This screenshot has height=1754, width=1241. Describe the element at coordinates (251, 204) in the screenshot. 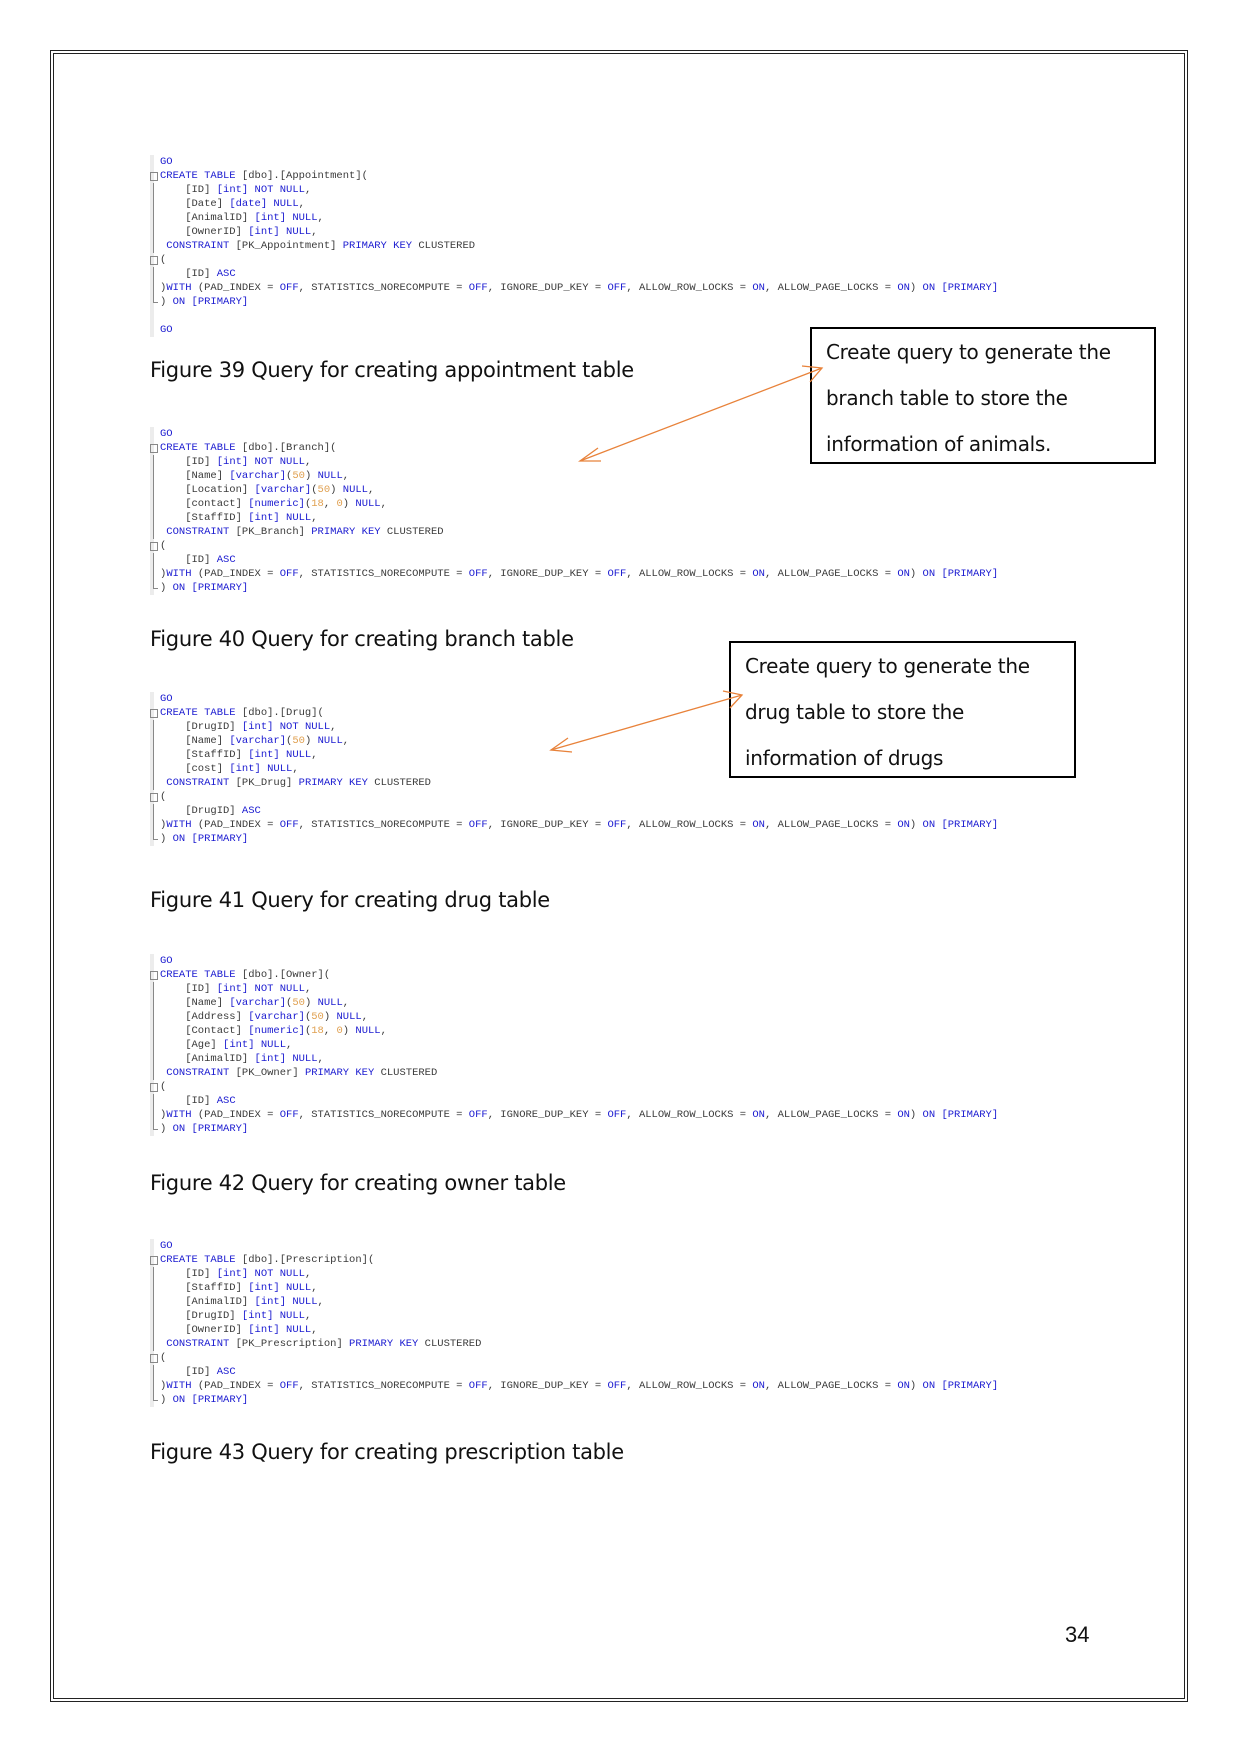

I see `sql-keyword: [date]` at that location.